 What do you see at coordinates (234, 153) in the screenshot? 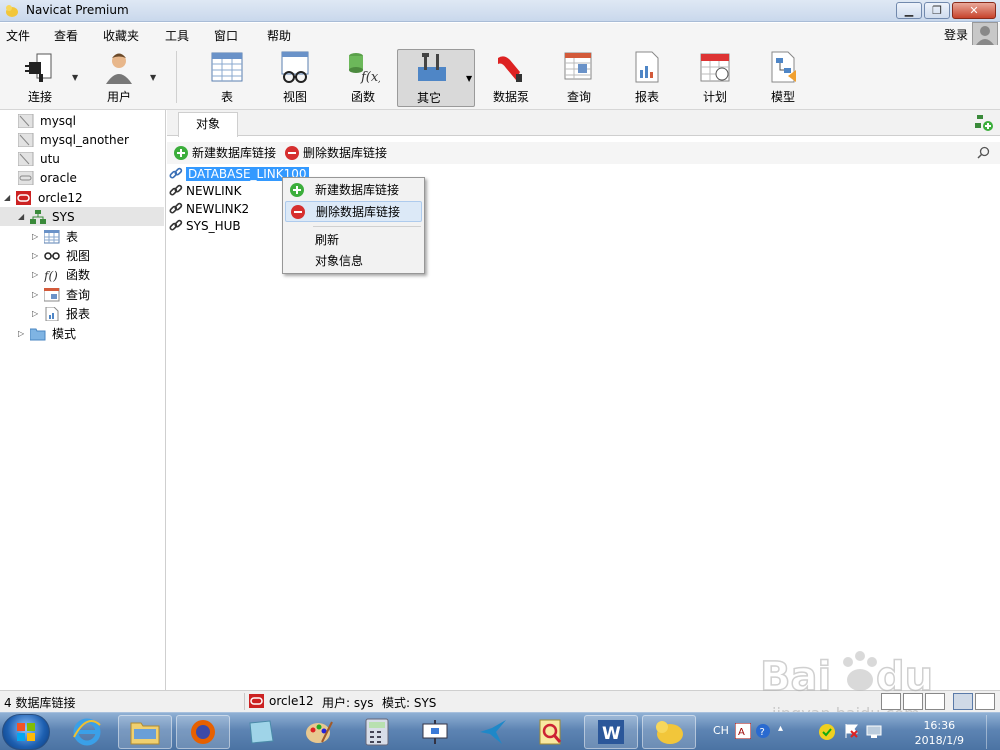
I see `new-link-label: 新建数据库链接` at bounding box center [234, 153].